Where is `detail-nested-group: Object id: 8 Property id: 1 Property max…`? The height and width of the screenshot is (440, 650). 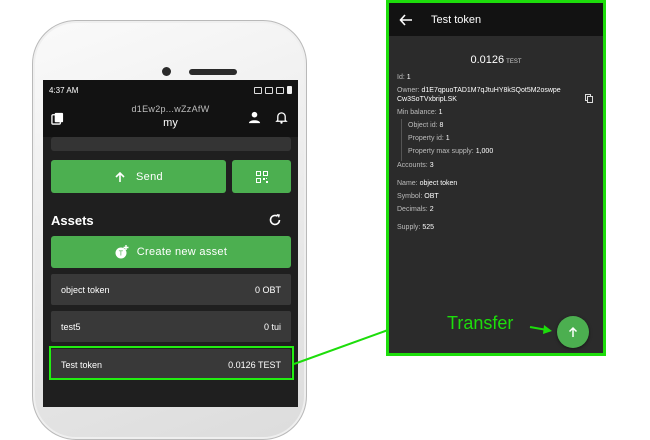
detail-nested-group: Object id: 8 Property id: 1 Property max… is located at coordinates (447, 140).